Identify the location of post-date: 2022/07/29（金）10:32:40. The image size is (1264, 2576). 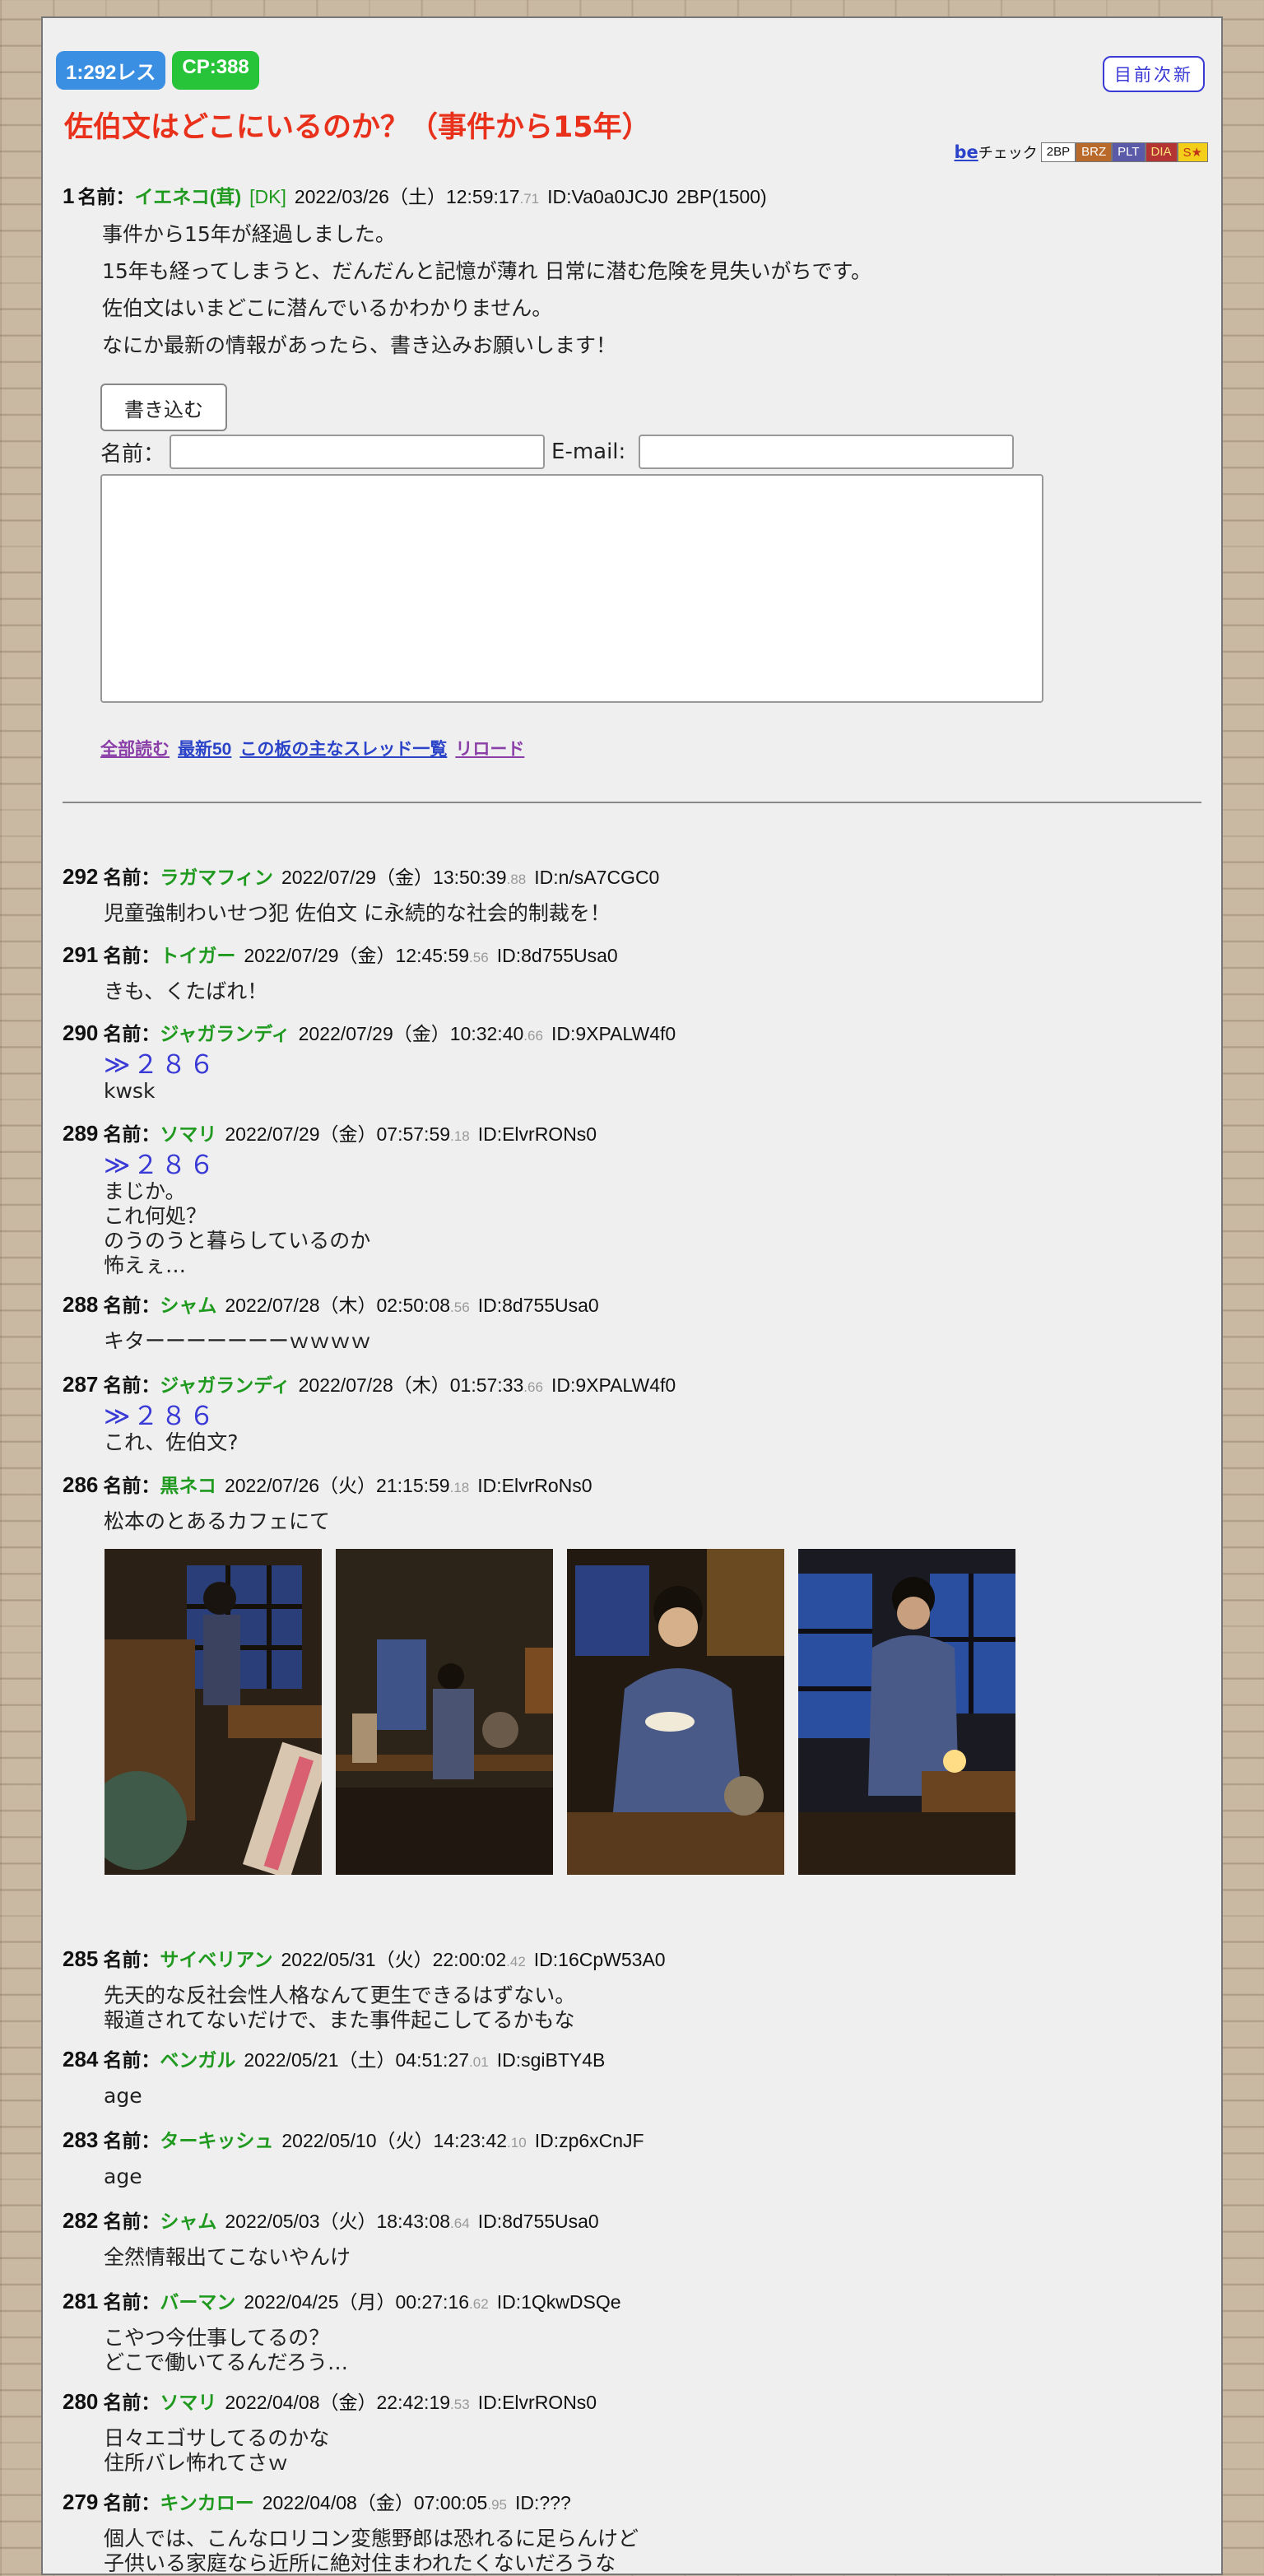
(411, 1033).